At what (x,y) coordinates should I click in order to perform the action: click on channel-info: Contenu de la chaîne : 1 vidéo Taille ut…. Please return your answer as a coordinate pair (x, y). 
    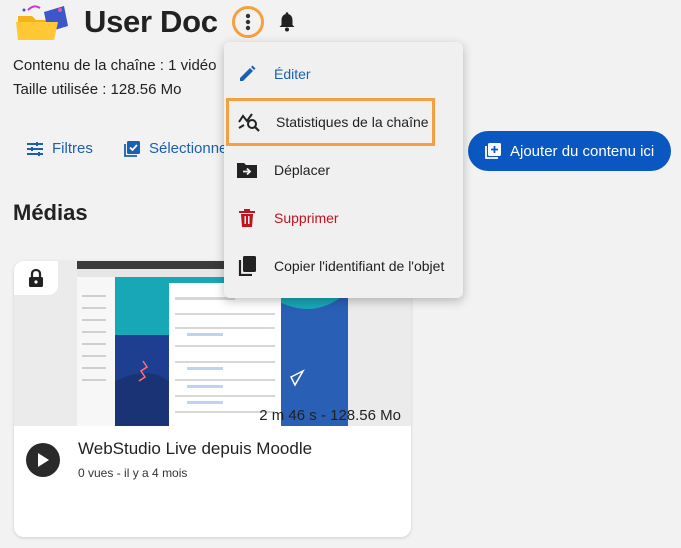
    Looking at the image, I should click on (114, 78).